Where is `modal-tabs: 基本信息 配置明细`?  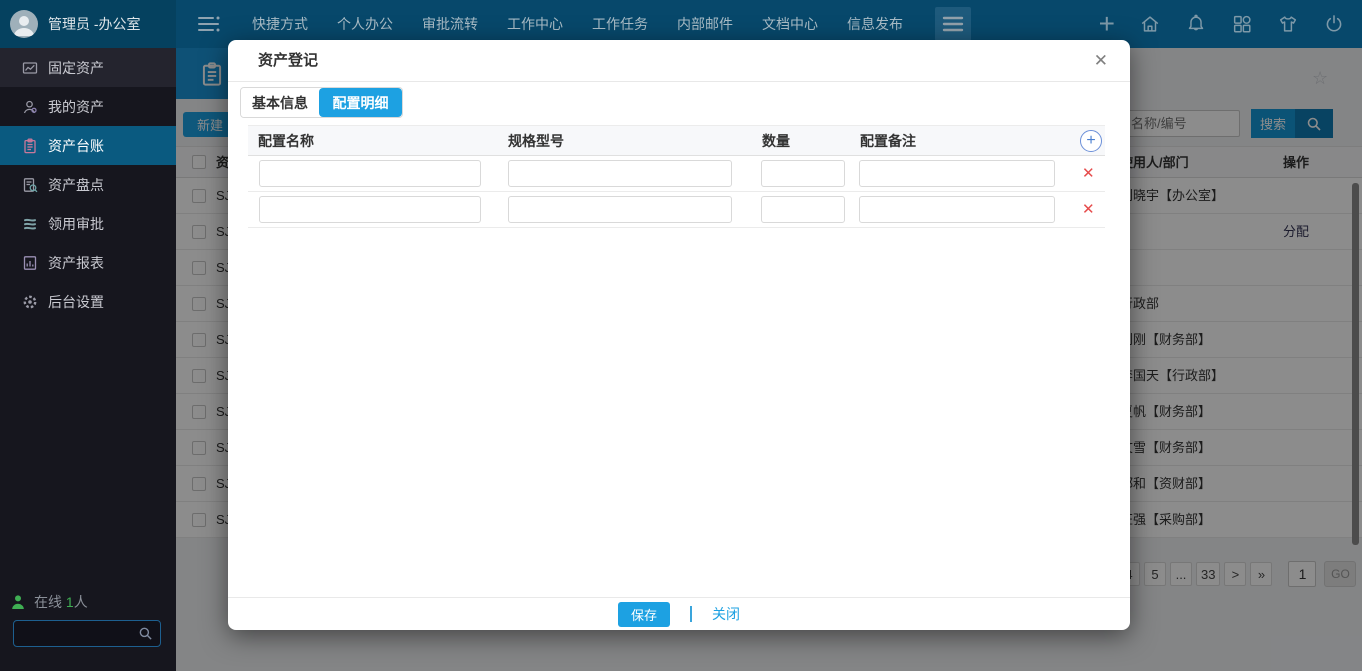 modal-tabs: 基本信息 配置明细 is located at coordinates (321, 102).